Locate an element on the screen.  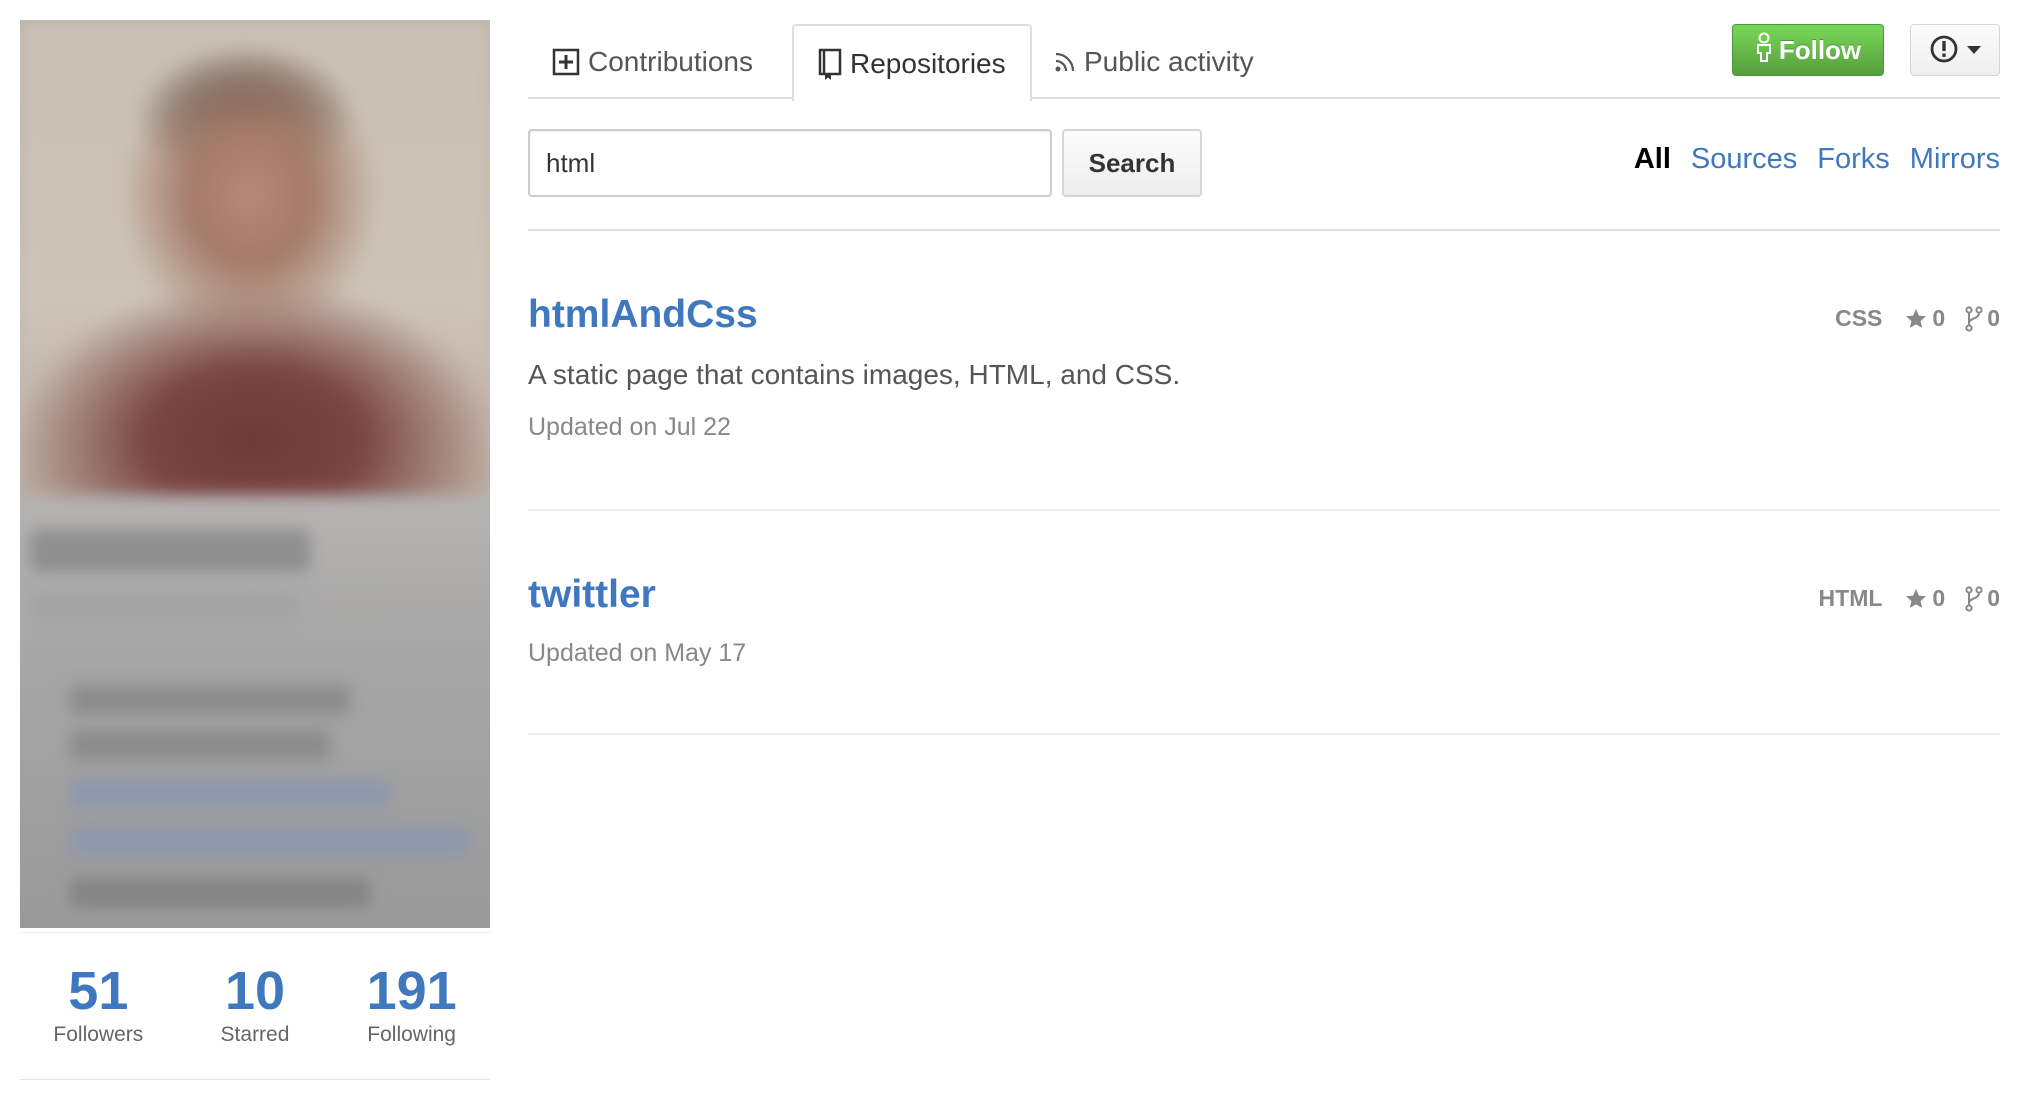
avatar is located at coordinates (255, 257).